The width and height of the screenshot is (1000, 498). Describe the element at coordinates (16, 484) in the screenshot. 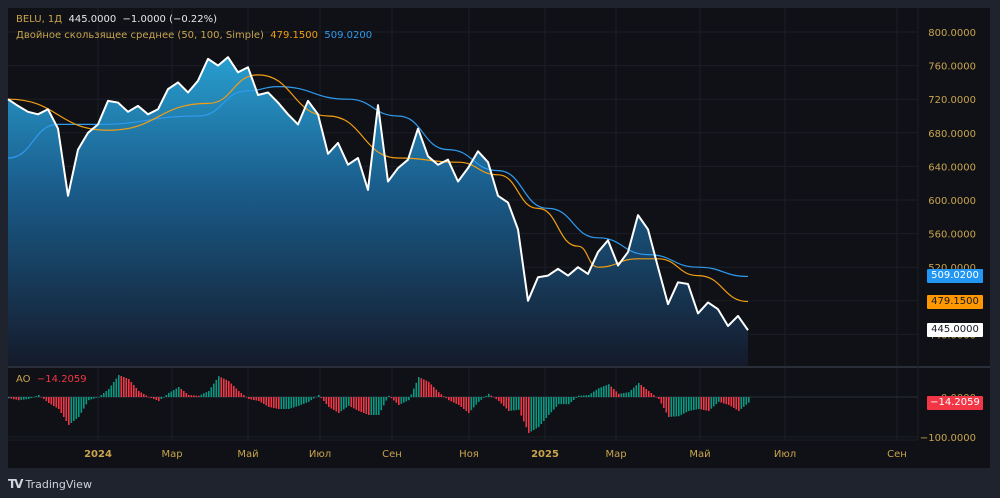

I see `tradingview-logo-icon: TV` at that location.